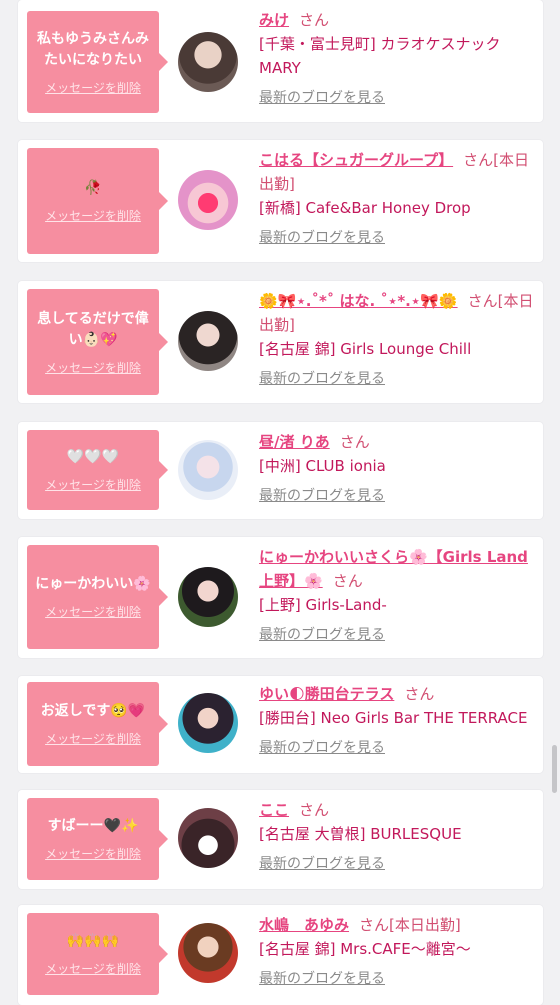  Describe the element at coordinates (365, 949) in the screenshot. I see `shop-info: [名古屋 錦] Mrs.CAFE〜離宮〜` at that location.